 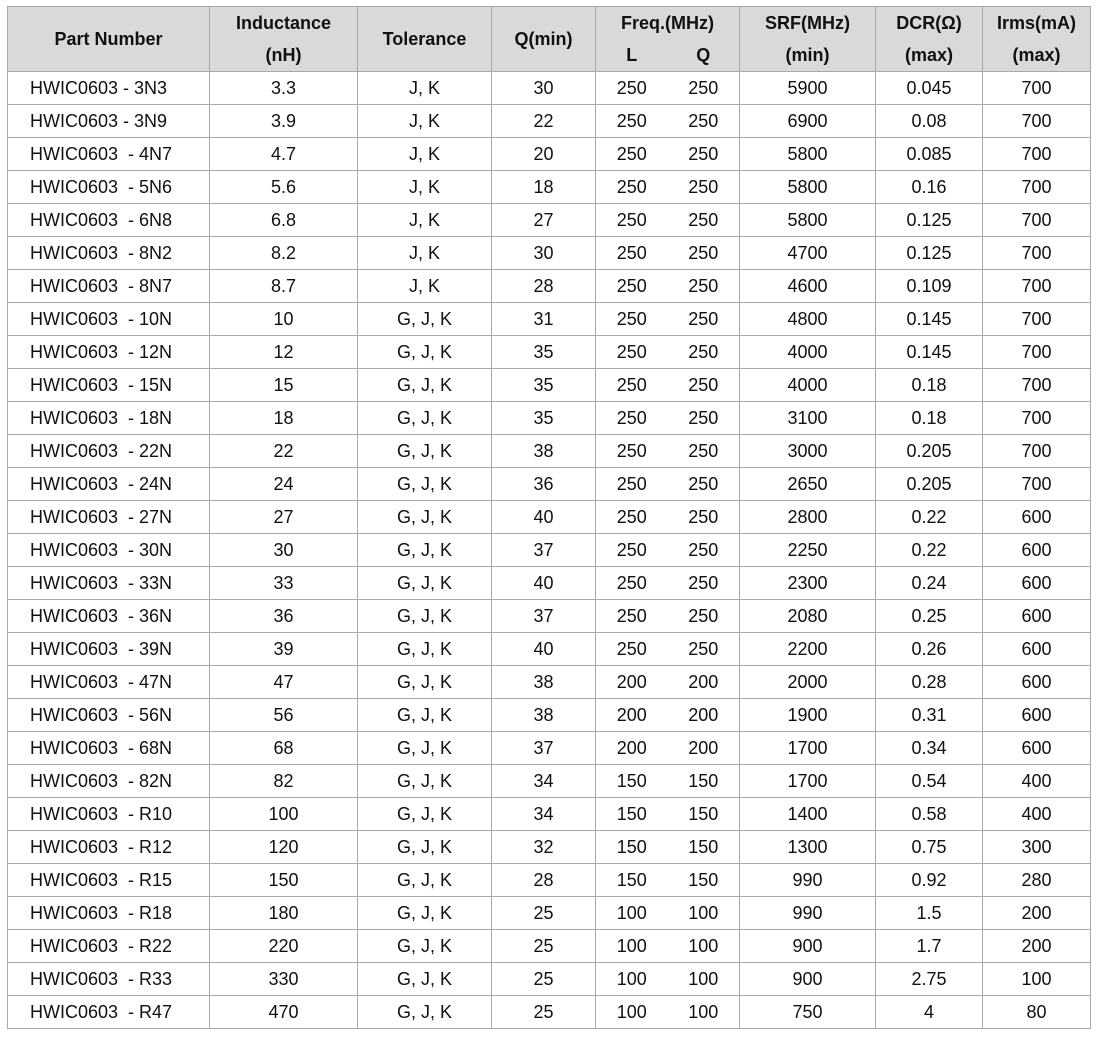 What do you see at coordinates (108, 979) in the screenshot?
I see `cell-part-number: HWIC0603 - R33` at bounding box center [108, 979].